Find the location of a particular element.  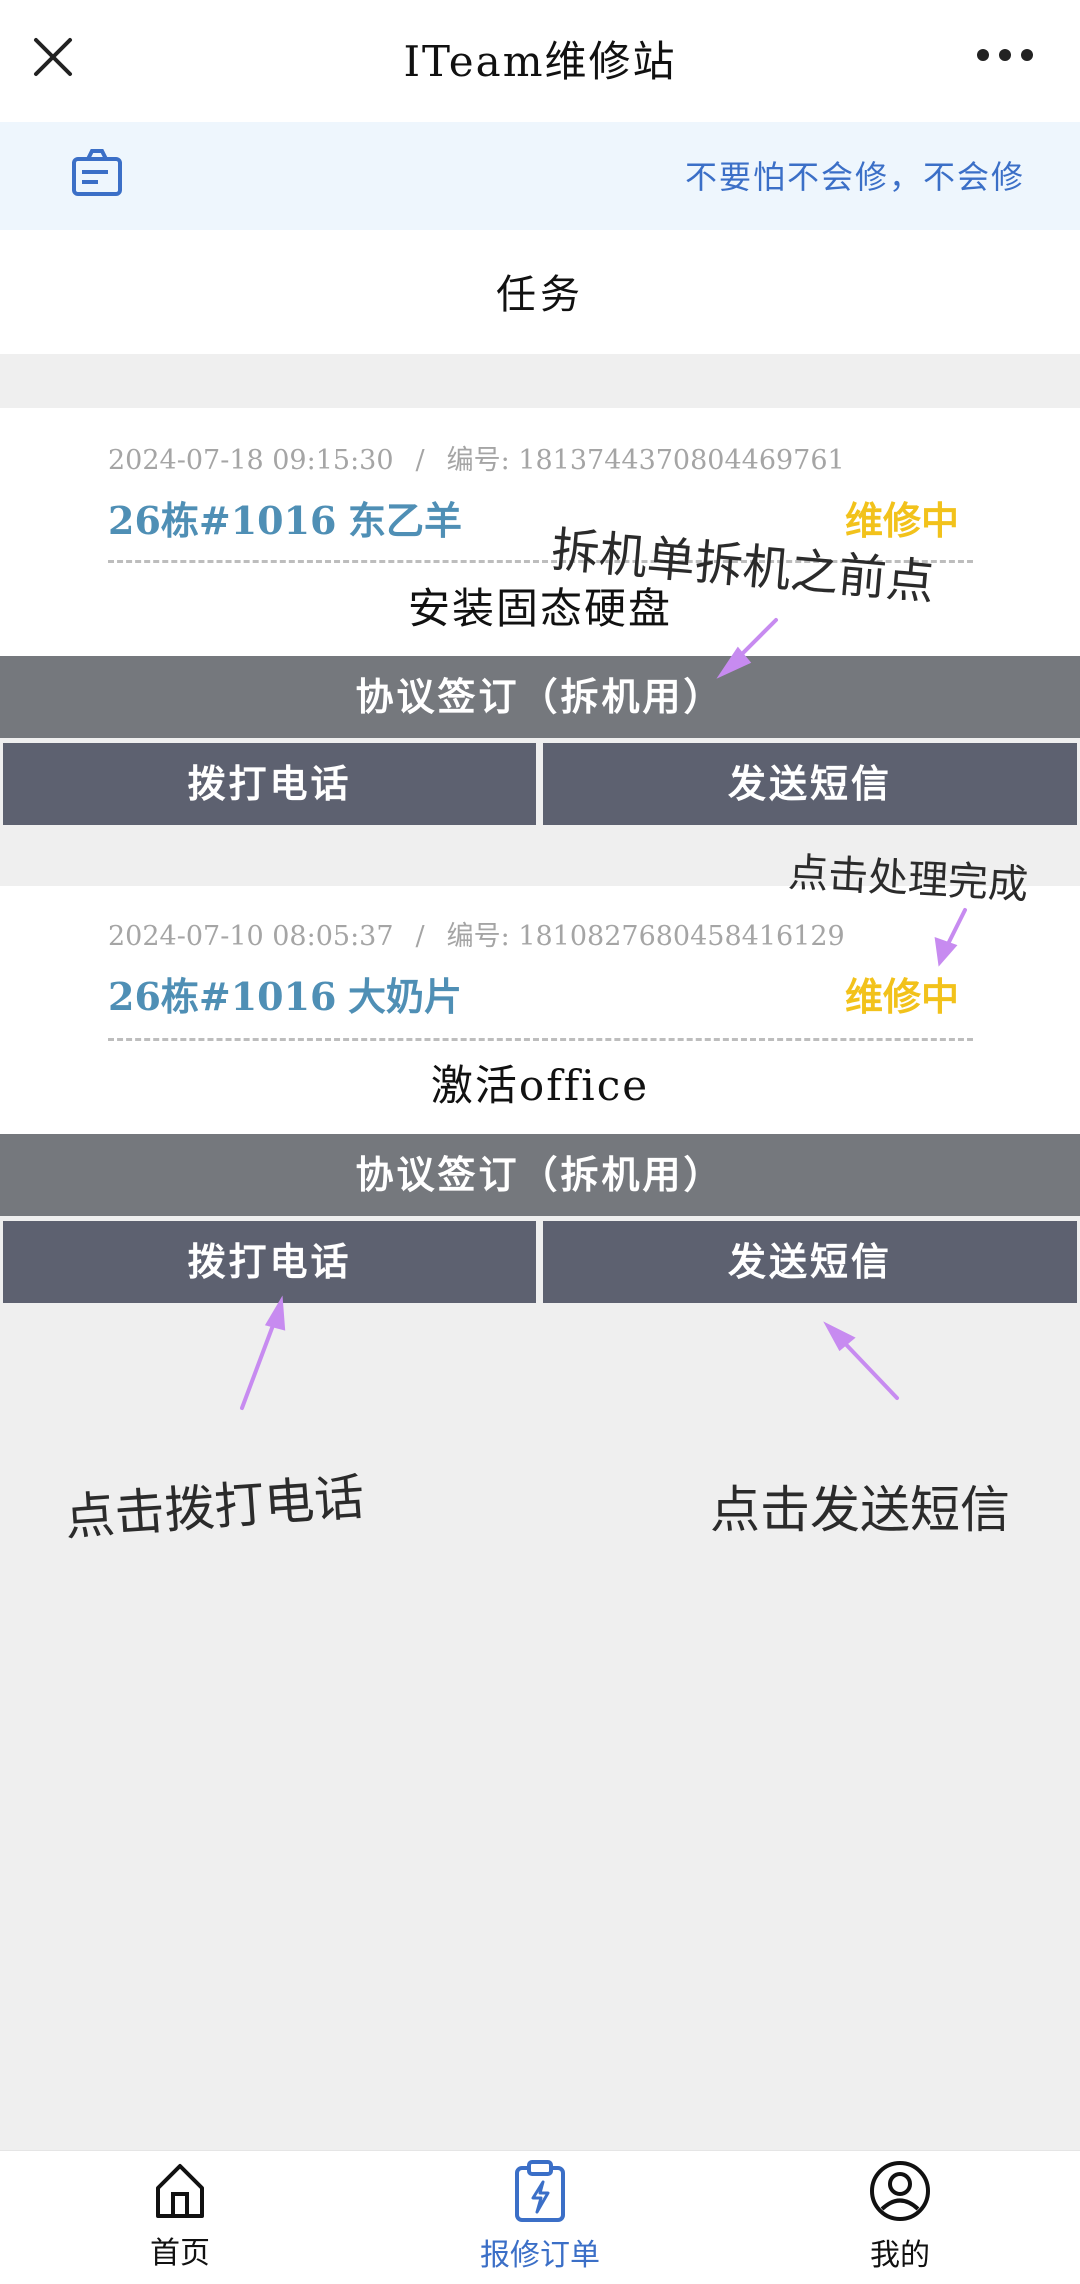

user-icon is located at coordinates (900, 2191).